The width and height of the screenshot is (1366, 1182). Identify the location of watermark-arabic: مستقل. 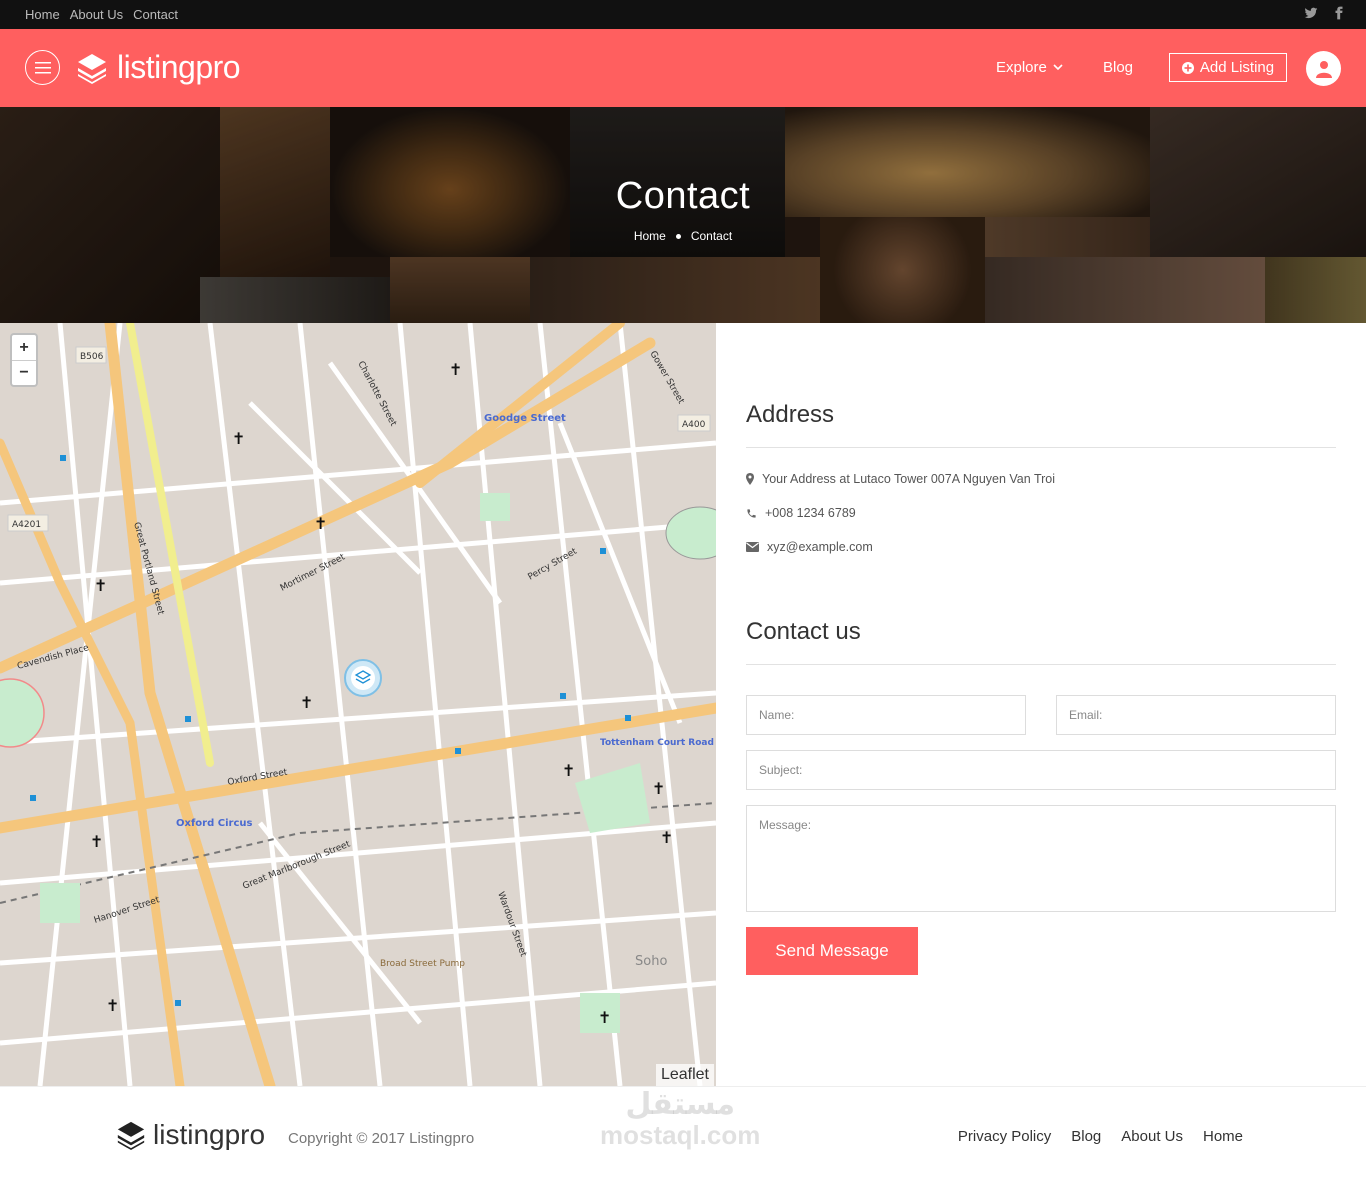
(680, 1104).